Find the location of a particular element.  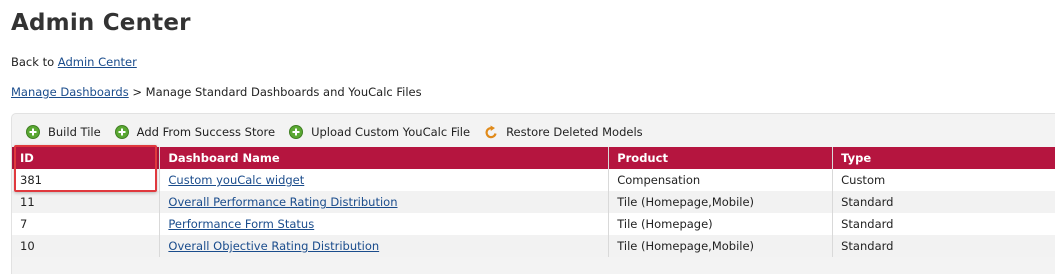

admin-center-link: Admin Center is located at coordinates (97, 62).